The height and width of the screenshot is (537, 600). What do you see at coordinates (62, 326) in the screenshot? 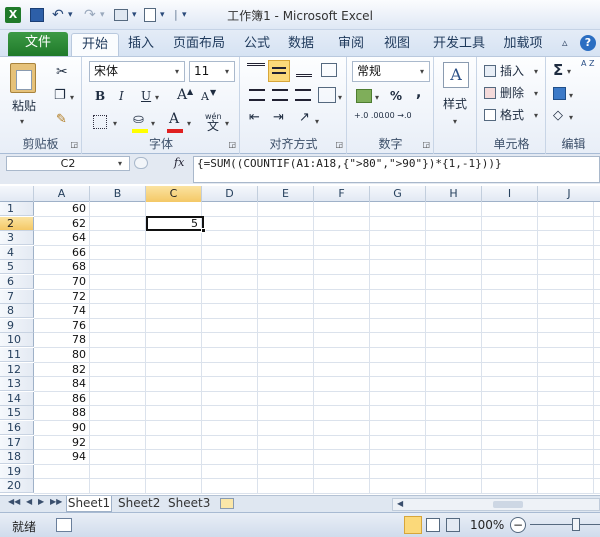
I see `cell-a9: 76` at bounding box center [62, 326].